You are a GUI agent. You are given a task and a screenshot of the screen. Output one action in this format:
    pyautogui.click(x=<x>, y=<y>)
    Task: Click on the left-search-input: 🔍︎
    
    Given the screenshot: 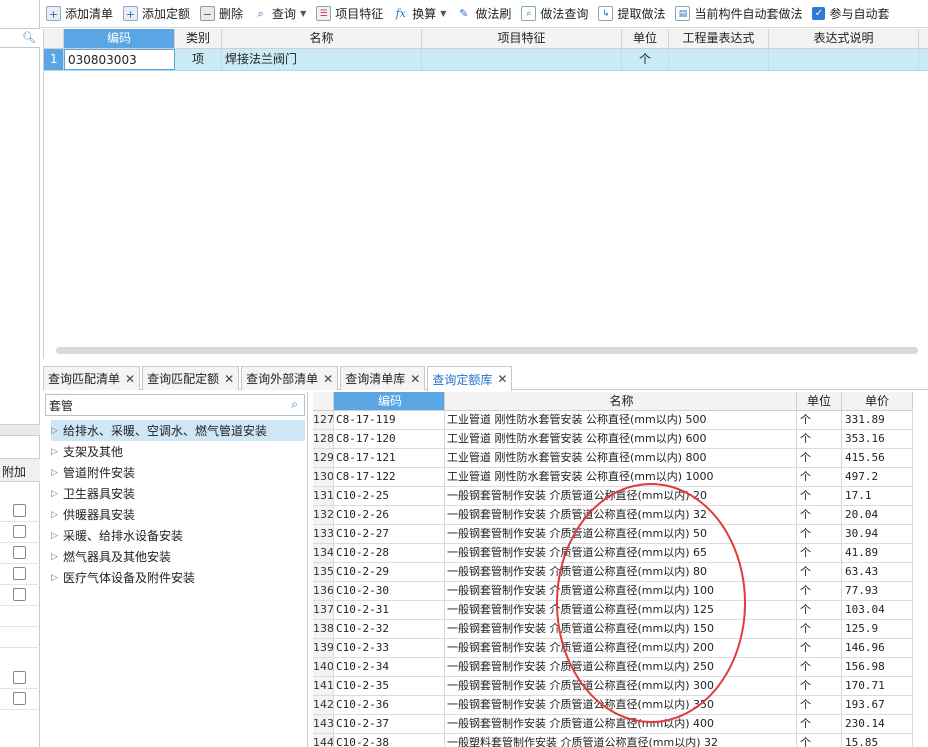 What is the action you would take?
    pyautogui.click(x=20, y=38)
    